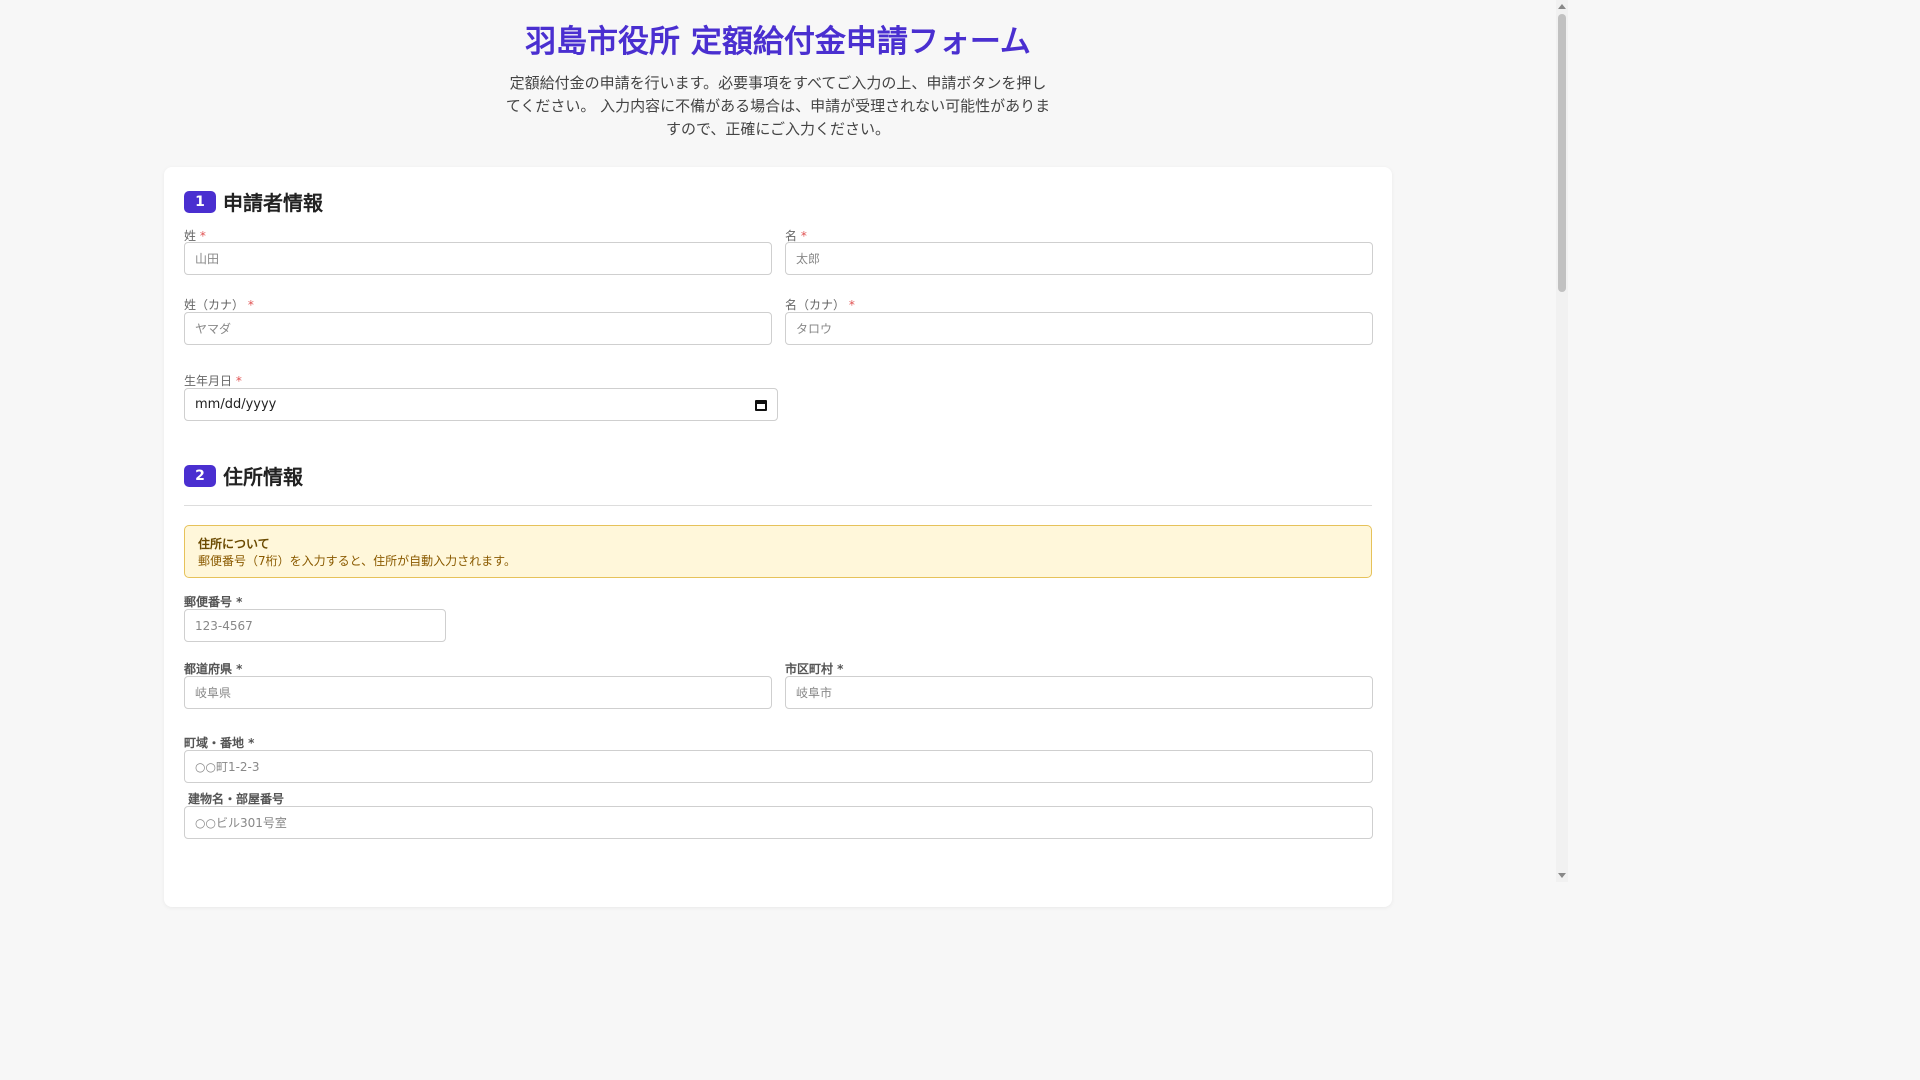 Image resolution: width=1920 pixels, height=1080 pixels. I want to click on section-number-badge: 2, so click(200, 475).